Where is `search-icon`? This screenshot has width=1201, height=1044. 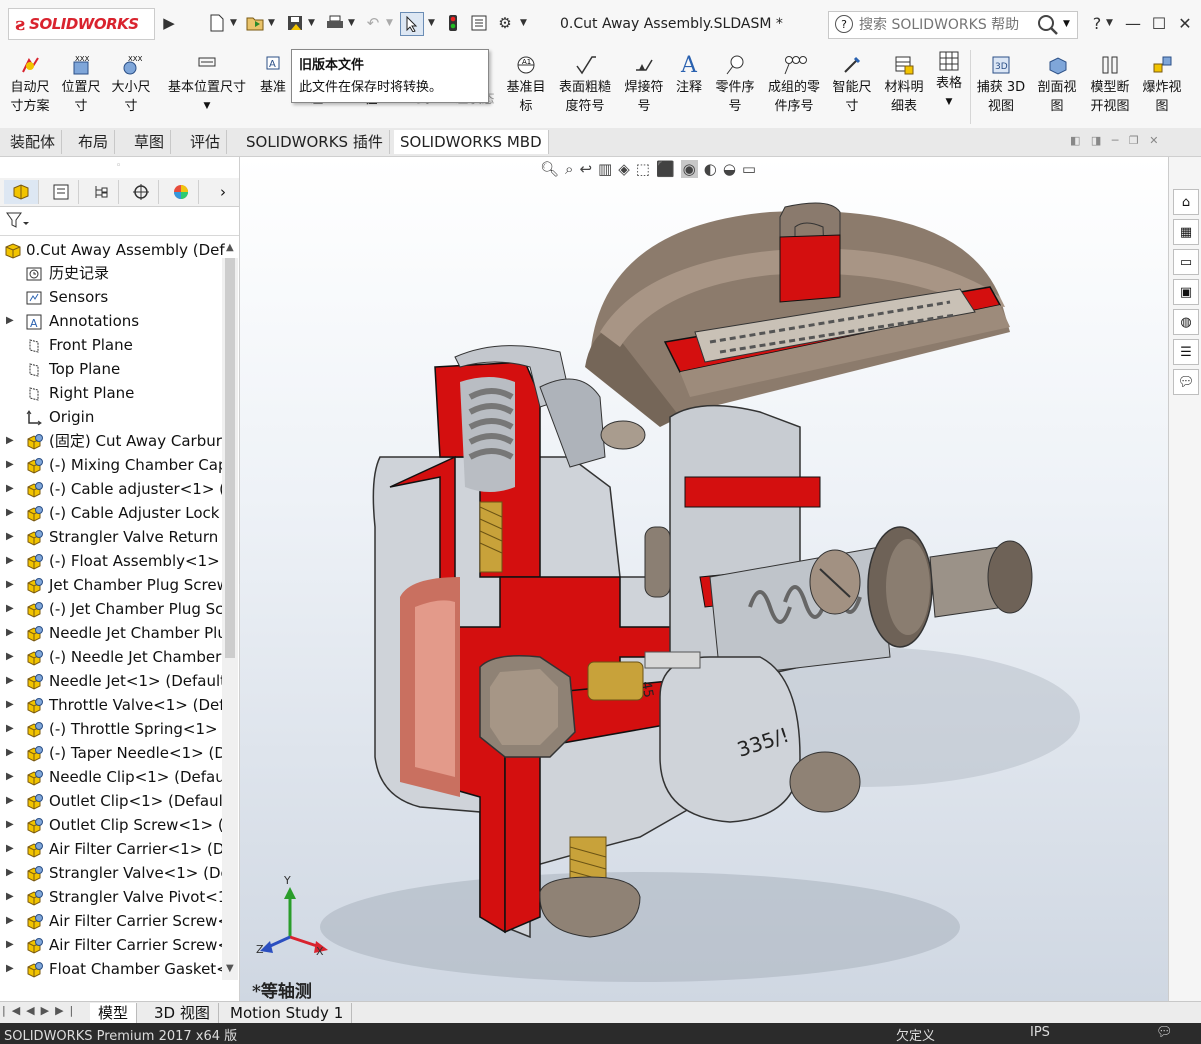
search-icon is located at coordinates (1048, 27).